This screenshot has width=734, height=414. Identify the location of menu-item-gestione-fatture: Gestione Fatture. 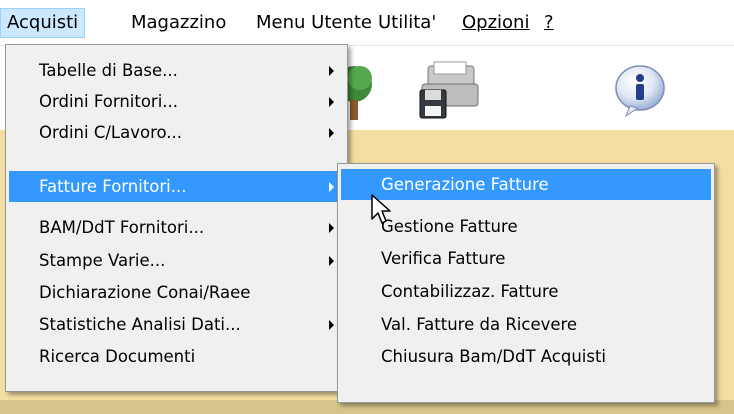
(526, 226).